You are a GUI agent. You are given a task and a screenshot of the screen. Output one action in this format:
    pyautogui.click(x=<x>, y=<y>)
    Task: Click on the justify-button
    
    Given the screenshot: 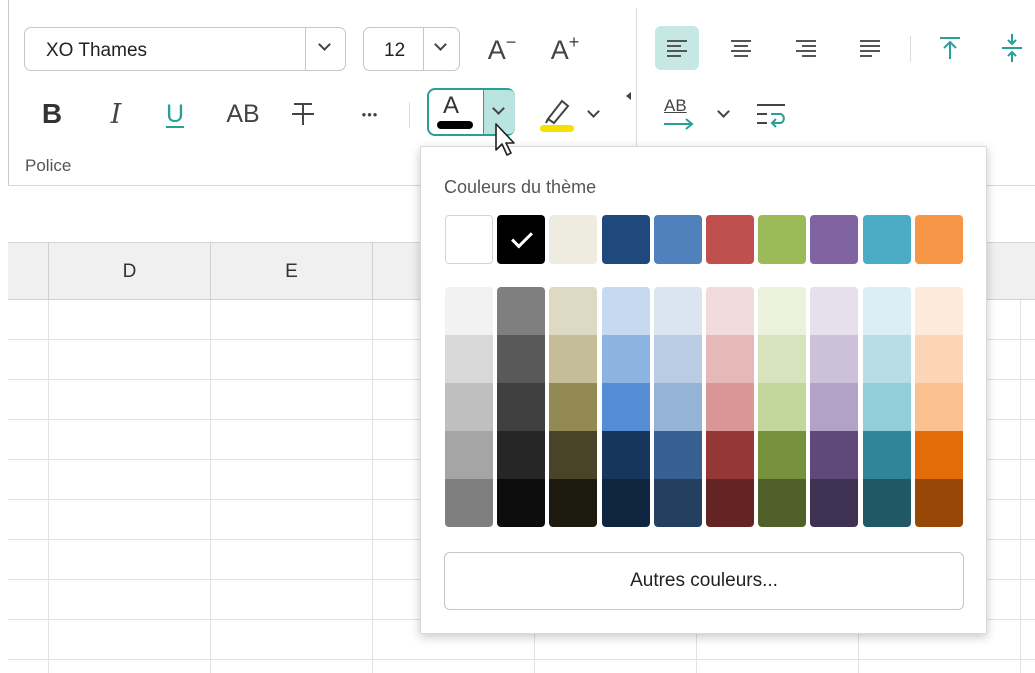 What is the action you would take?
    pyautogui.click(x=870, y=48)
    